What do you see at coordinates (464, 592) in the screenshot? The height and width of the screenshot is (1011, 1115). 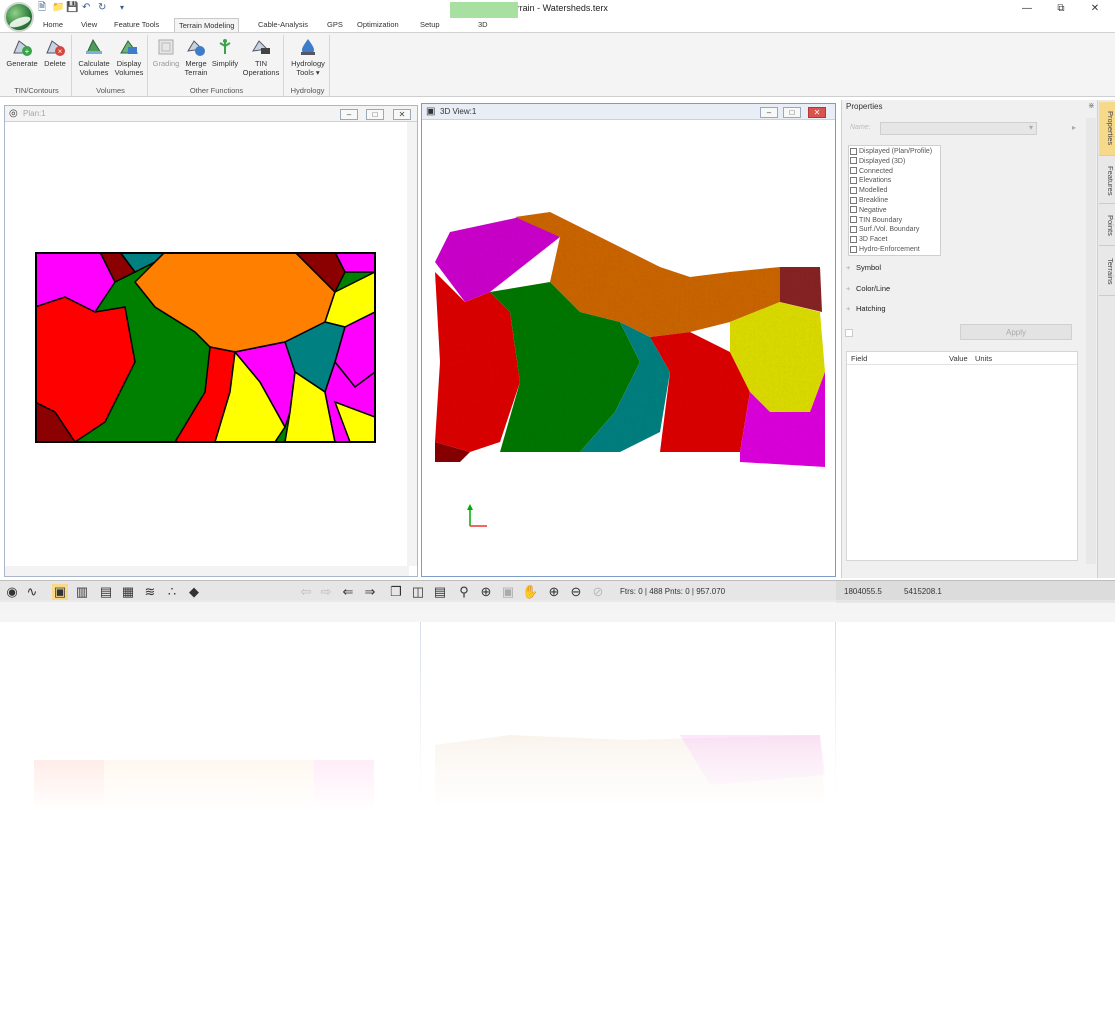 I see `zoom-icon: ⚲` at bounding box center [464, 592].